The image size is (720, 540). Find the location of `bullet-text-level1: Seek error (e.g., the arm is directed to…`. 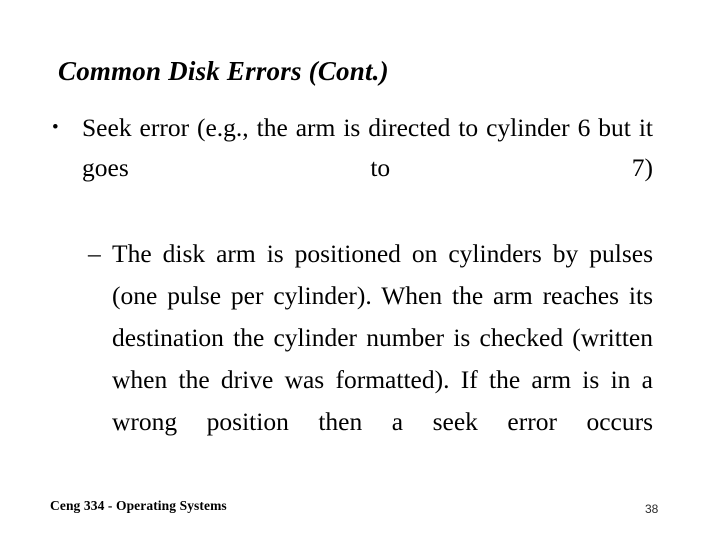

bullet-text-level1: Seek error (e.g., the arm is directed to… is located at coordinates (367, 147).